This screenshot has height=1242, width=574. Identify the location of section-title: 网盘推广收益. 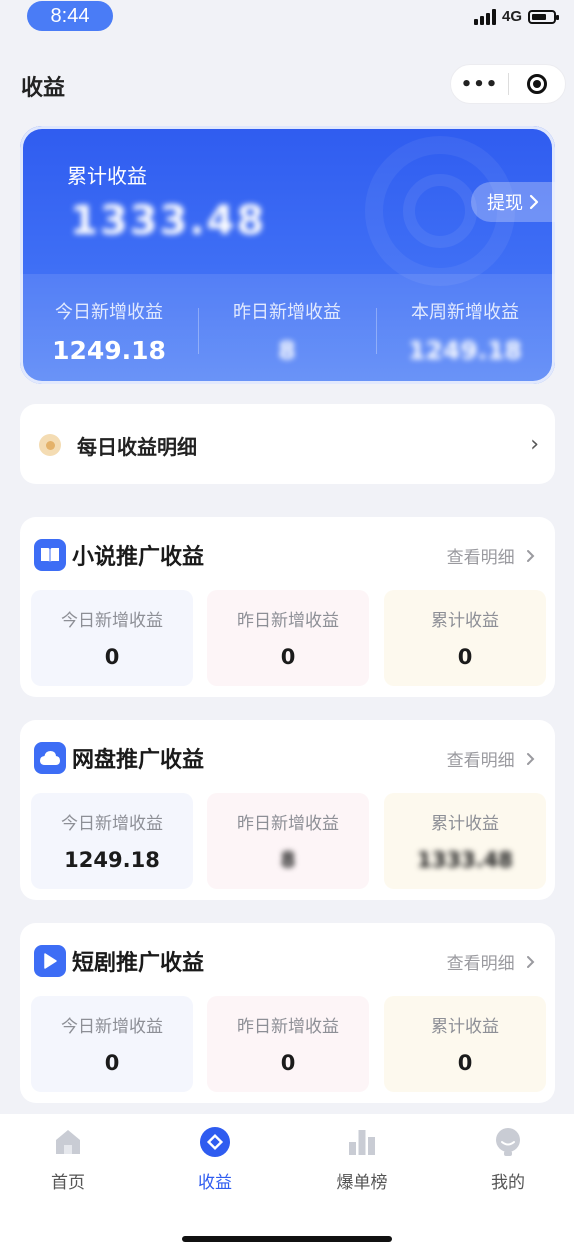
(138, 760).